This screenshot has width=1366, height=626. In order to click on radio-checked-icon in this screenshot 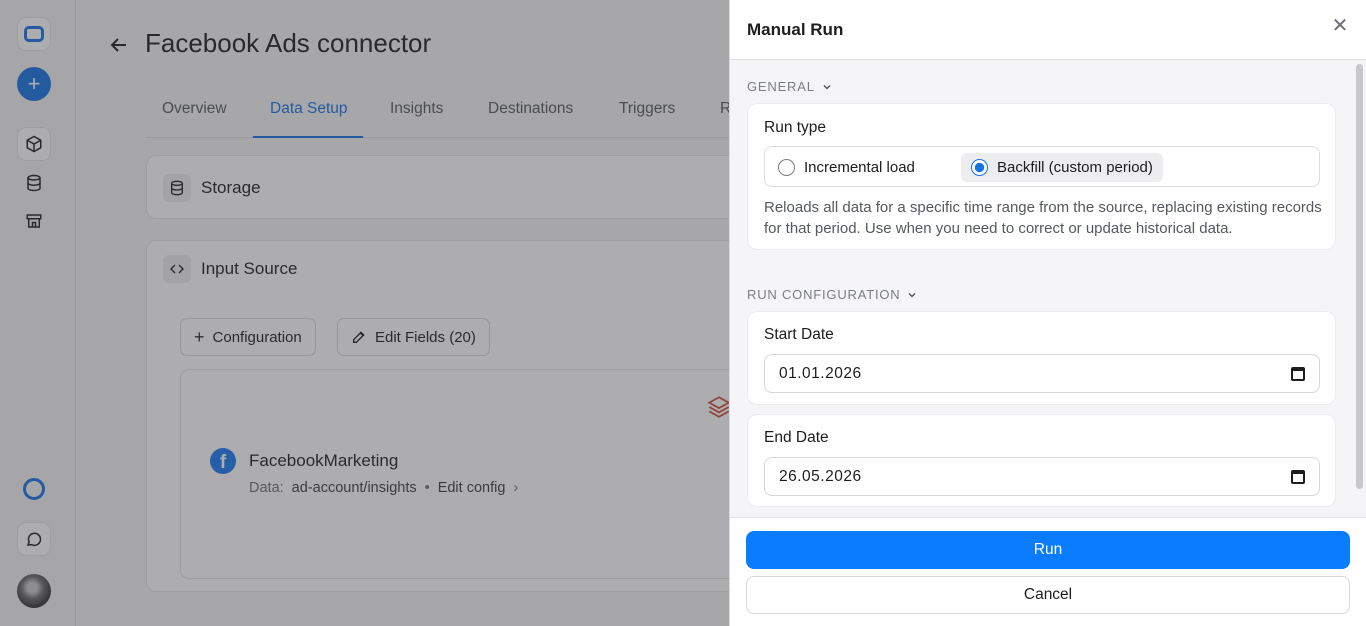, I will do `click(979, 167)`.